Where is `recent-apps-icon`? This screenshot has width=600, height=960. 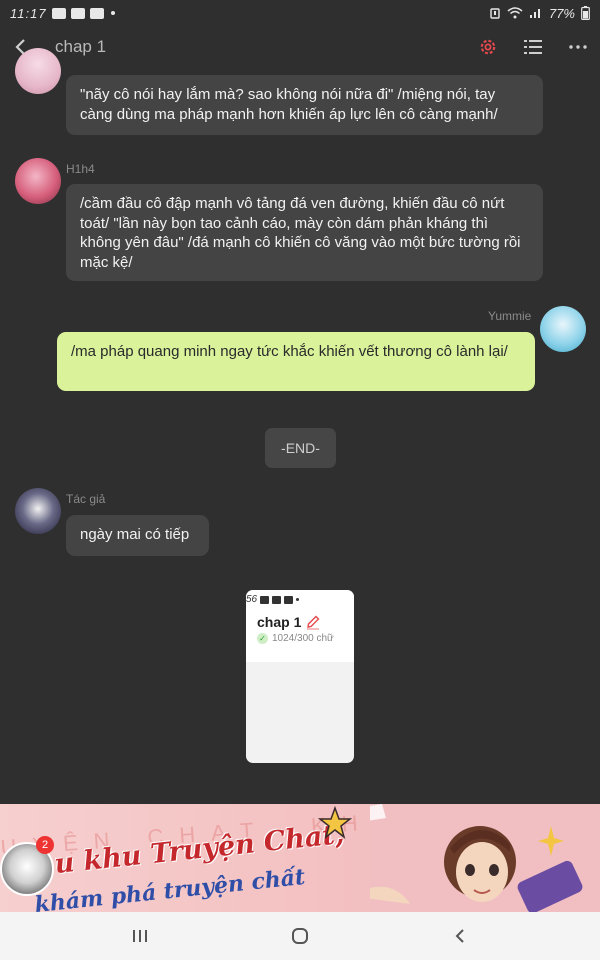 recent-apps-icon is located at coordinates (140, 936).